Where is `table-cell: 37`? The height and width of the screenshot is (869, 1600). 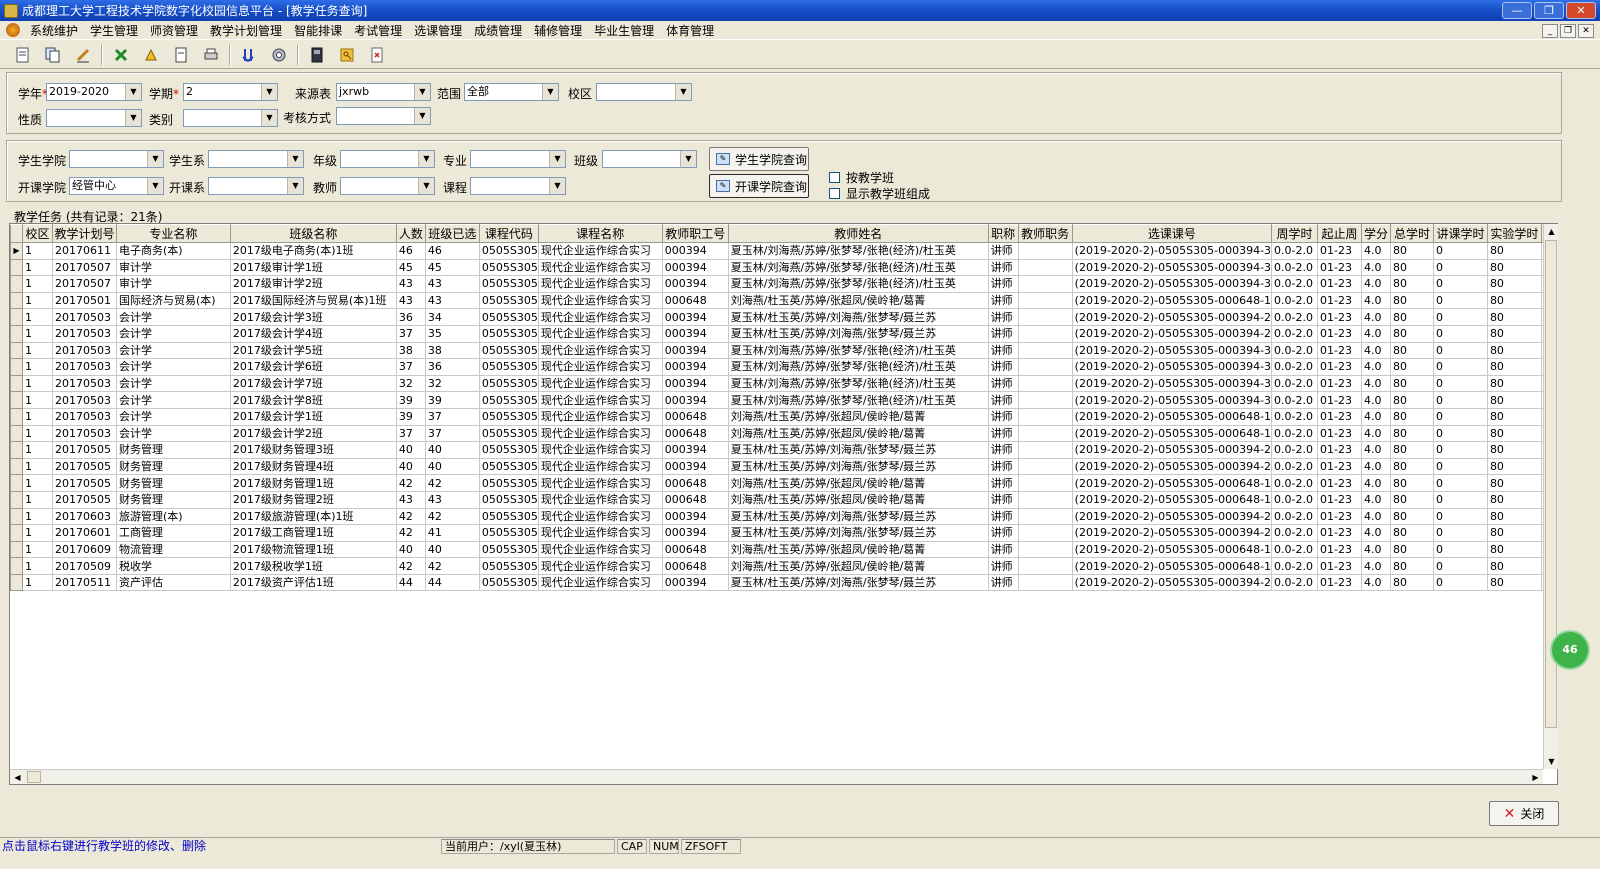
table-cell: 37 is located at coordinates (410, 367).